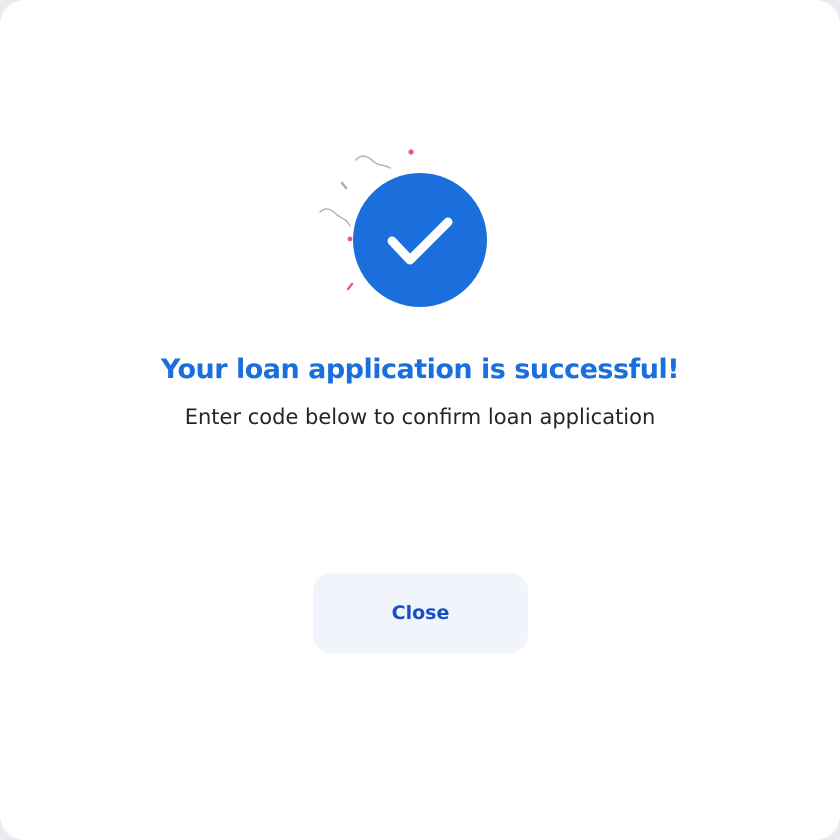 Image resolution: width=840 pixels, height=840 pixels. Describe the element at coordinates (420, 369) in the screenshot. I see `success-title: Your loan application is successful!` at that location.